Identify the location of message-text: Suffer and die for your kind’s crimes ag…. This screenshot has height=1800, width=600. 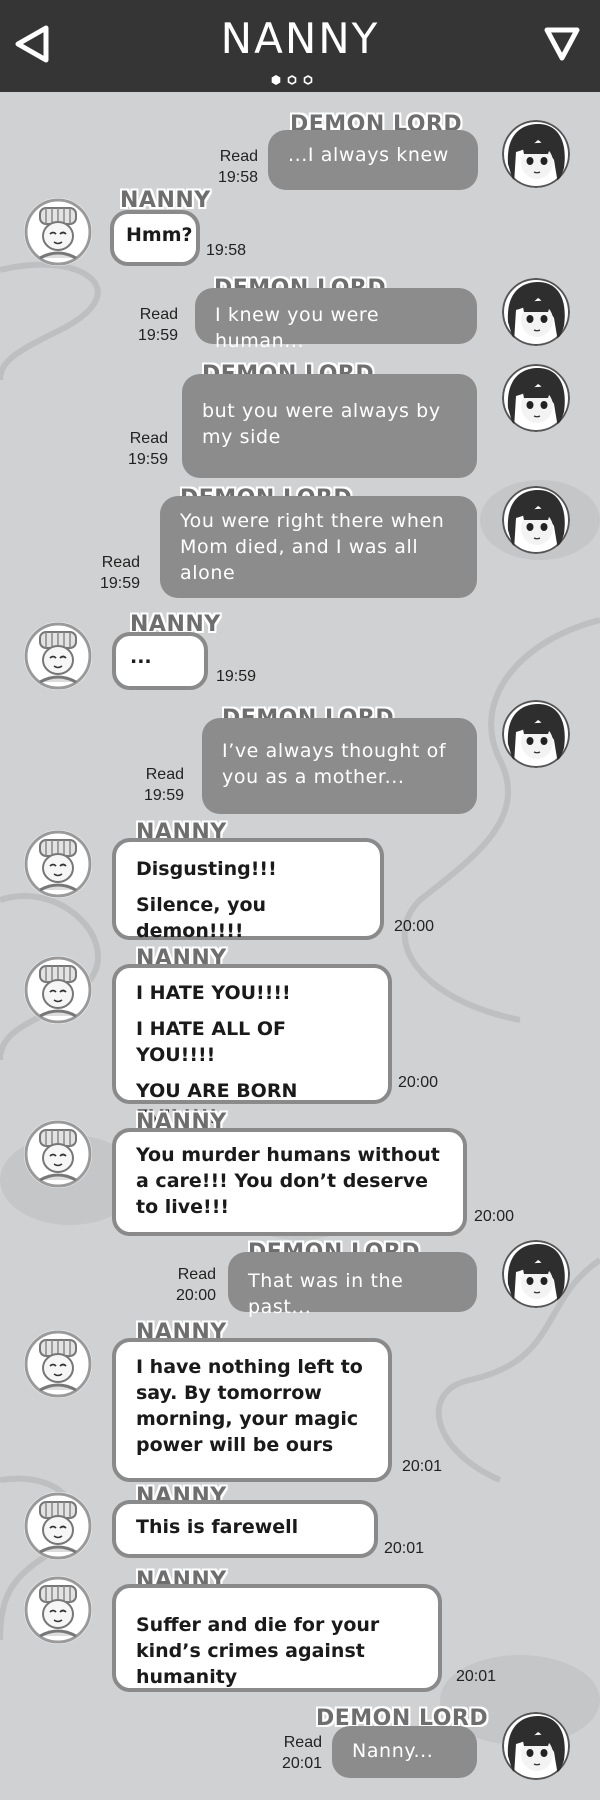
(258, 1651).